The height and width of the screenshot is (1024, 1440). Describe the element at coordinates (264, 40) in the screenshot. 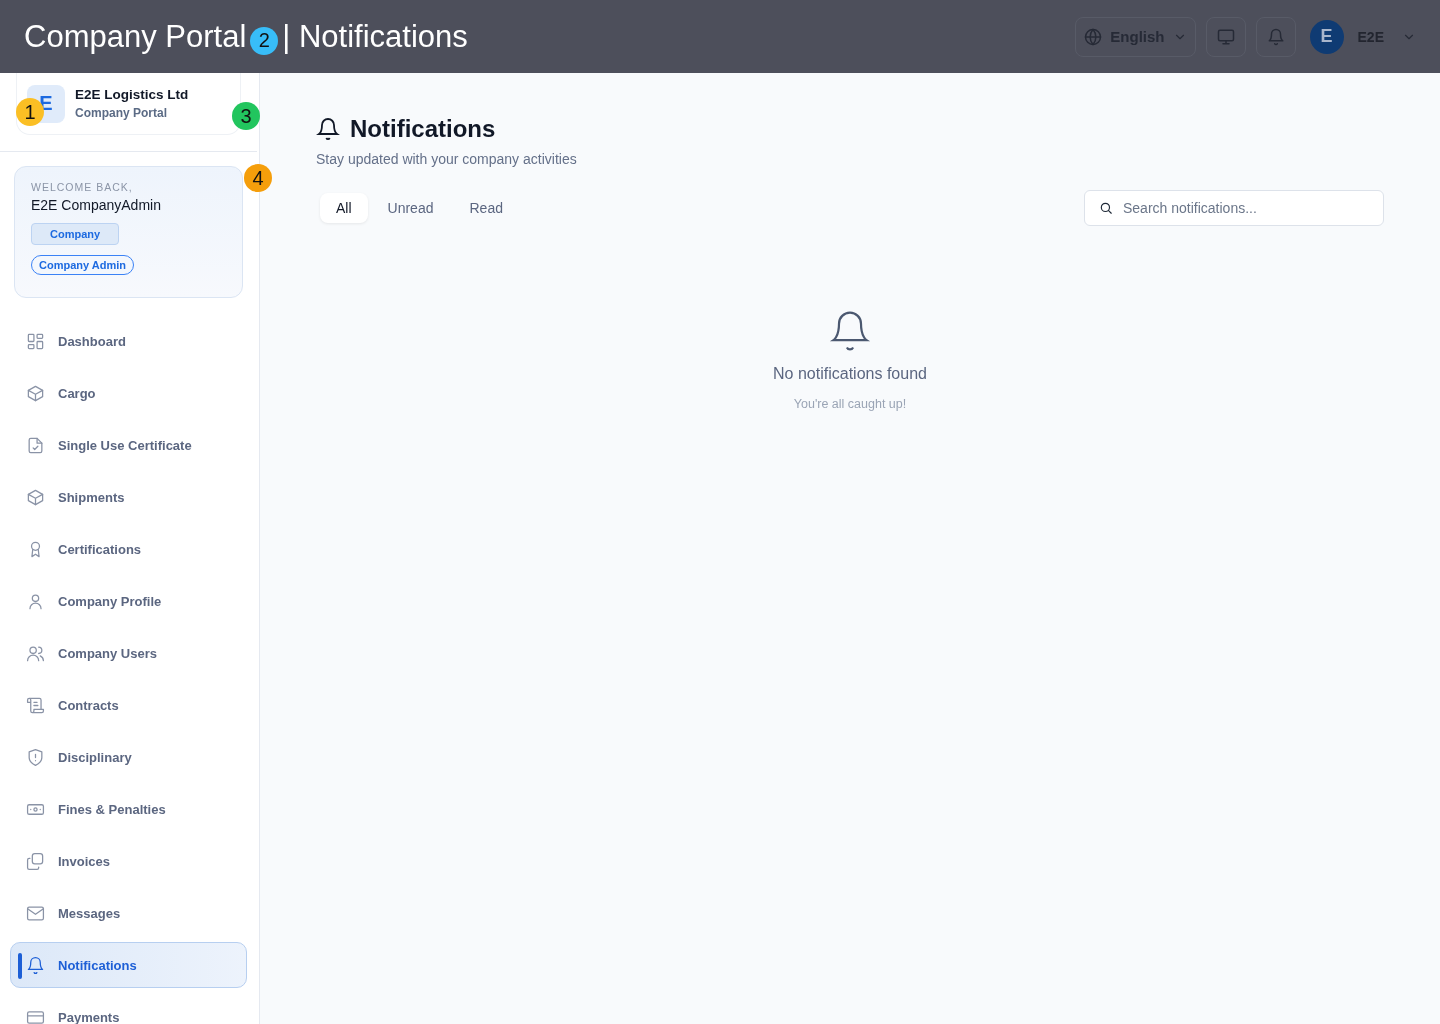

I see `annotation-marker: 2` at that location.